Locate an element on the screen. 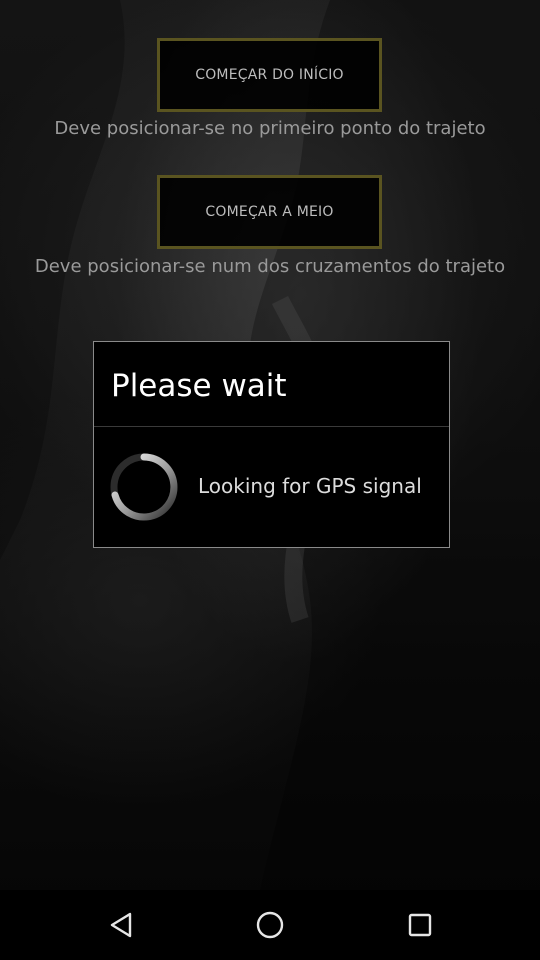 This screenshot has height=960, width=540. progress-dialog: Please wait Looking for GPS signal is located at coordinates (271, 444).